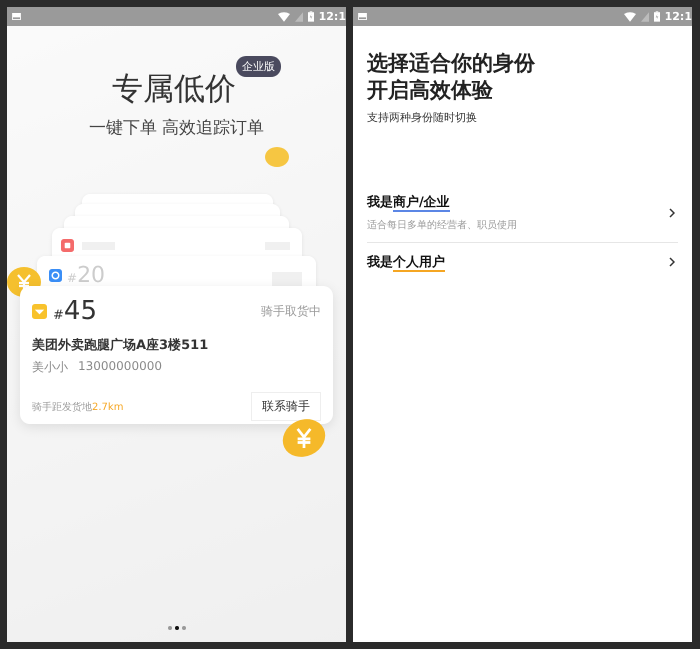 This screenshot has height=649, width=700. What do you see at coordinates (50, 367) in the screenshot?
I see `contact-name: 美小小` at bounding box center [50, 367].